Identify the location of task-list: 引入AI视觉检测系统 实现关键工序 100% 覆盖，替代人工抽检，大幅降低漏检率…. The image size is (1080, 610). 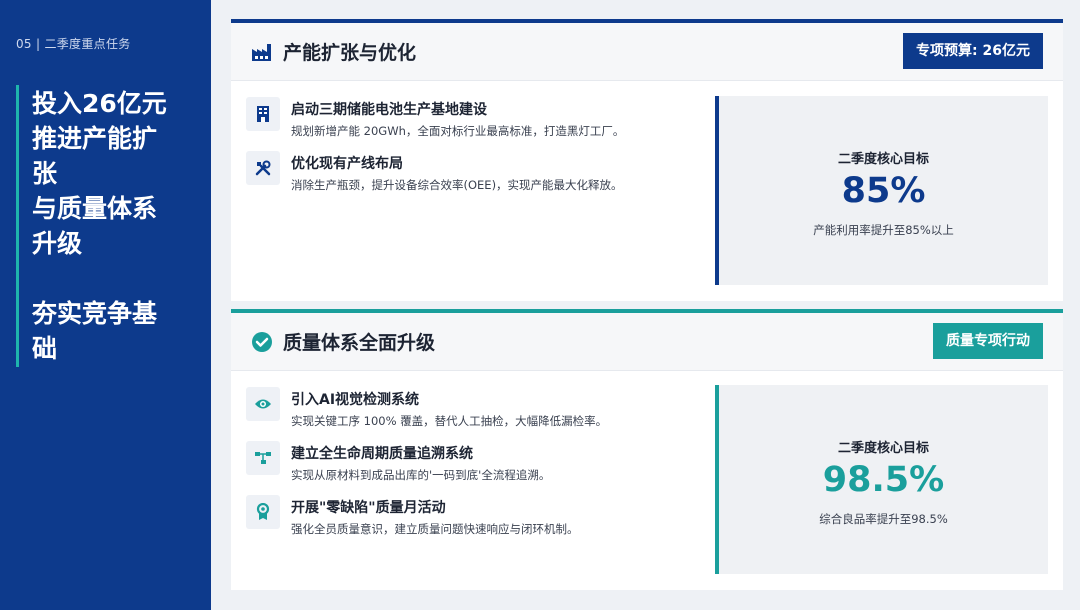
(476, 468).